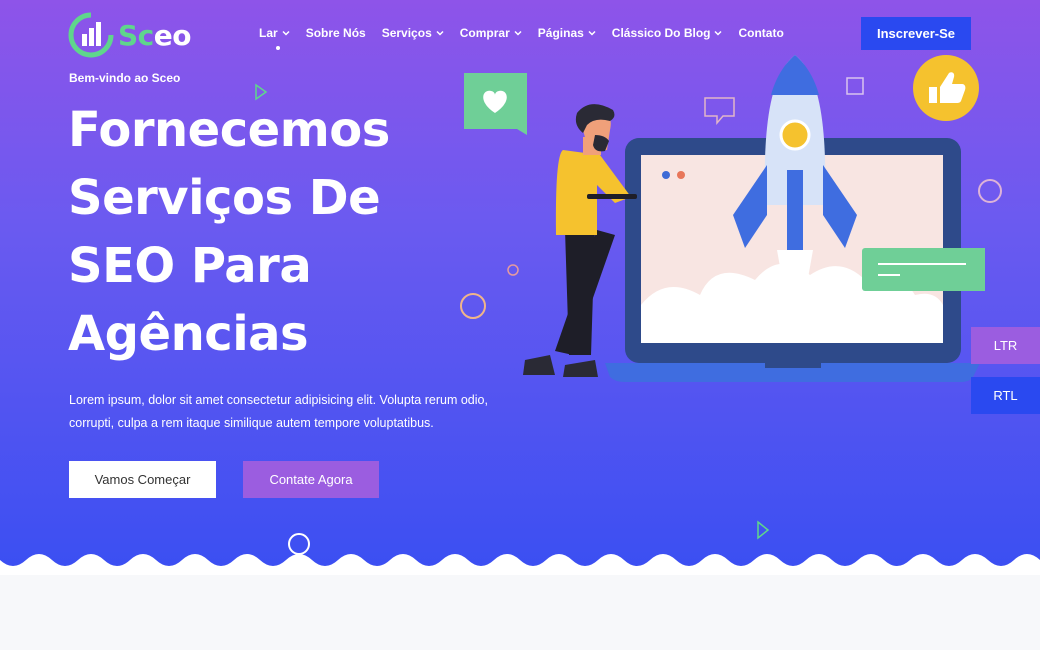 Image resolution: width=1040 pixels, height=650 pixels. Describe the element at coordinates (155, 35) in the screenshot. I see `brand-name: Sceo` at that location.